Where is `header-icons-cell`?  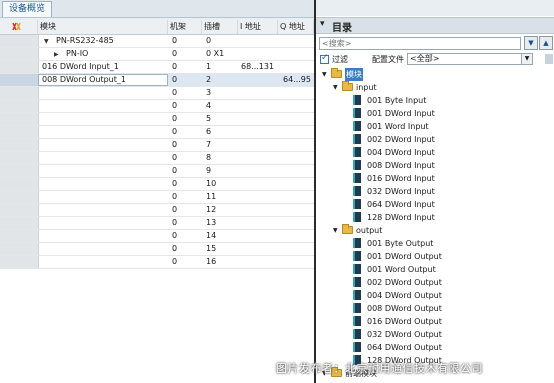
header-icons-cell is located at coordinates (19, 27).